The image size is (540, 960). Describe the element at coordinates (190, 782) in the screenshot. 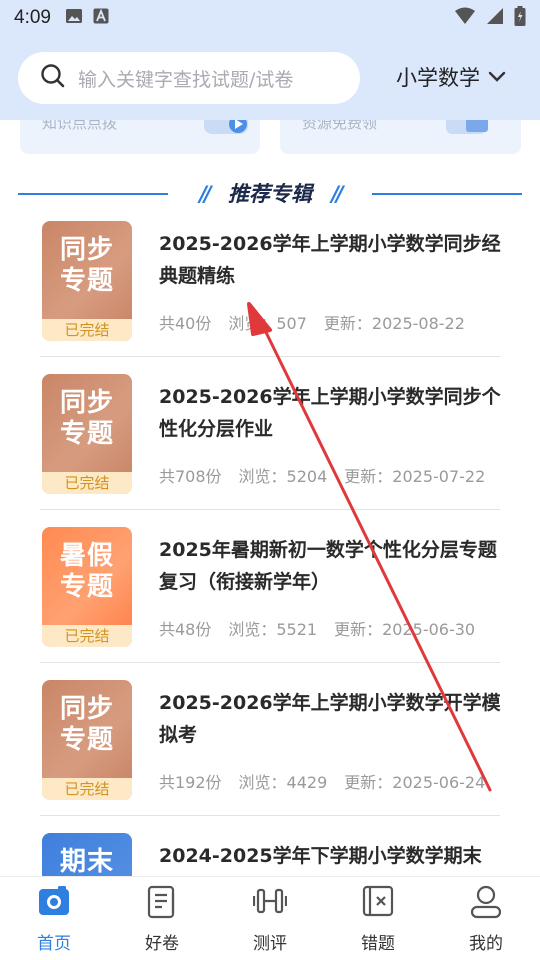

I see `album-count: 共192份` at that location.